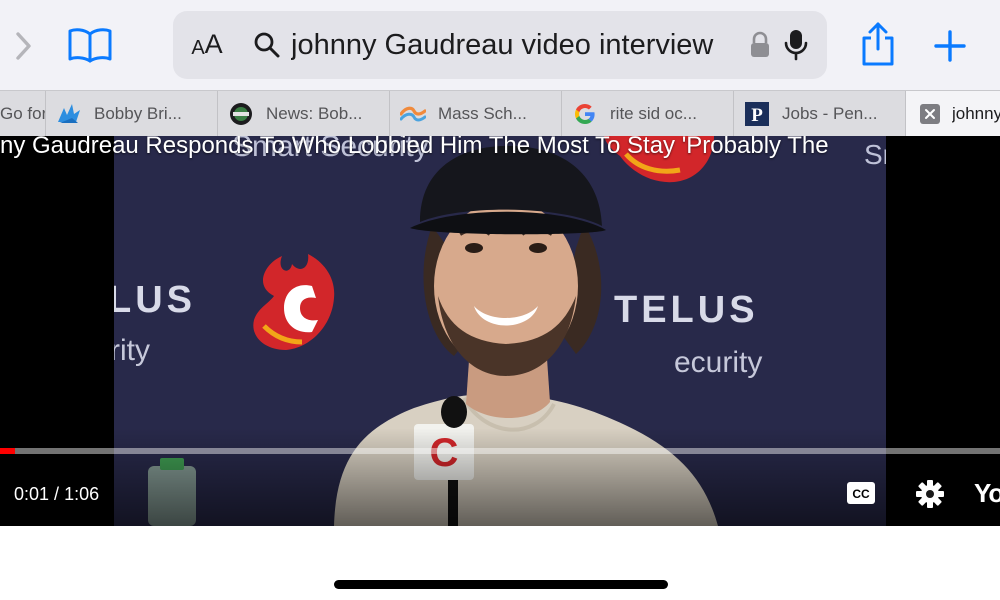 The width and height of the screenshot is (1000, 600). I want to click on cc-icon: CC, so click(861, 493).